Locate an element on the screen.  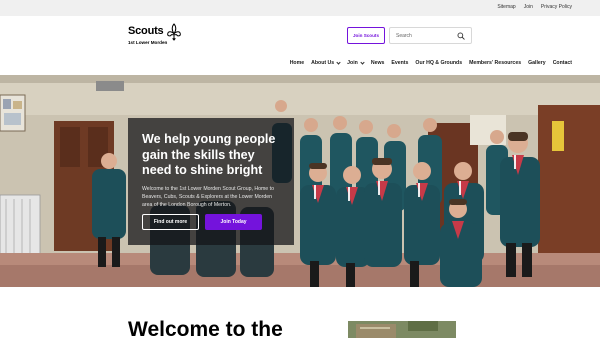
nav-item-label: About Us is located at coordinates (323, 63).